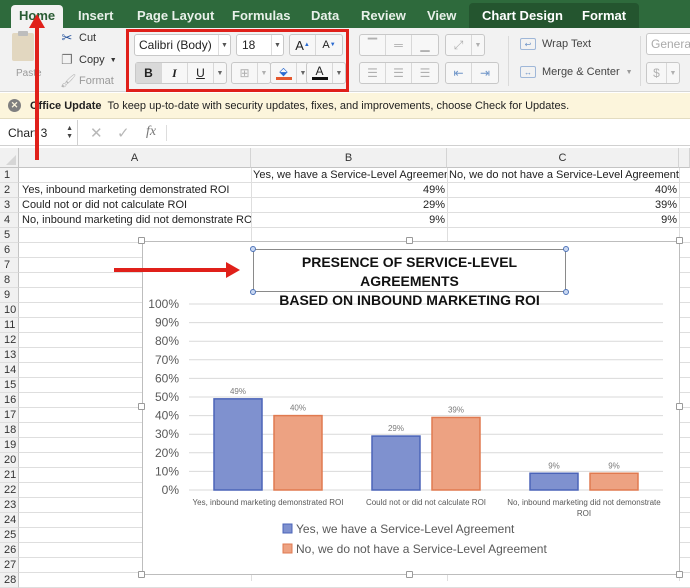 The image size is (690, 588). What do you see at coordinates (396, 428) in the screenshot?
I see `bar-data-label: 29%` at bounding box center [396, 428].